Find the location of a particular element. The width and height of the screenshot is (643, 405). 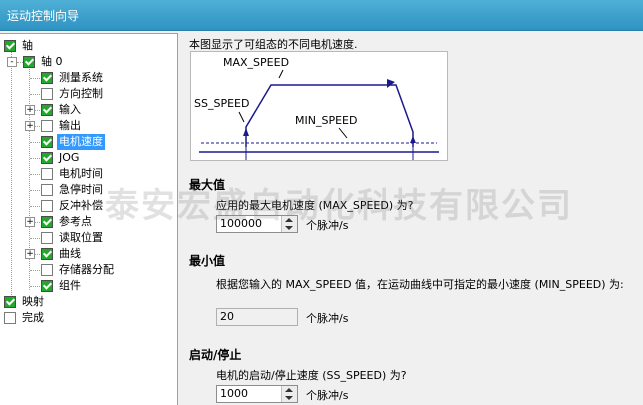

tree-item-motor-speed: 电机速度 is located at coordinates (88, 142).